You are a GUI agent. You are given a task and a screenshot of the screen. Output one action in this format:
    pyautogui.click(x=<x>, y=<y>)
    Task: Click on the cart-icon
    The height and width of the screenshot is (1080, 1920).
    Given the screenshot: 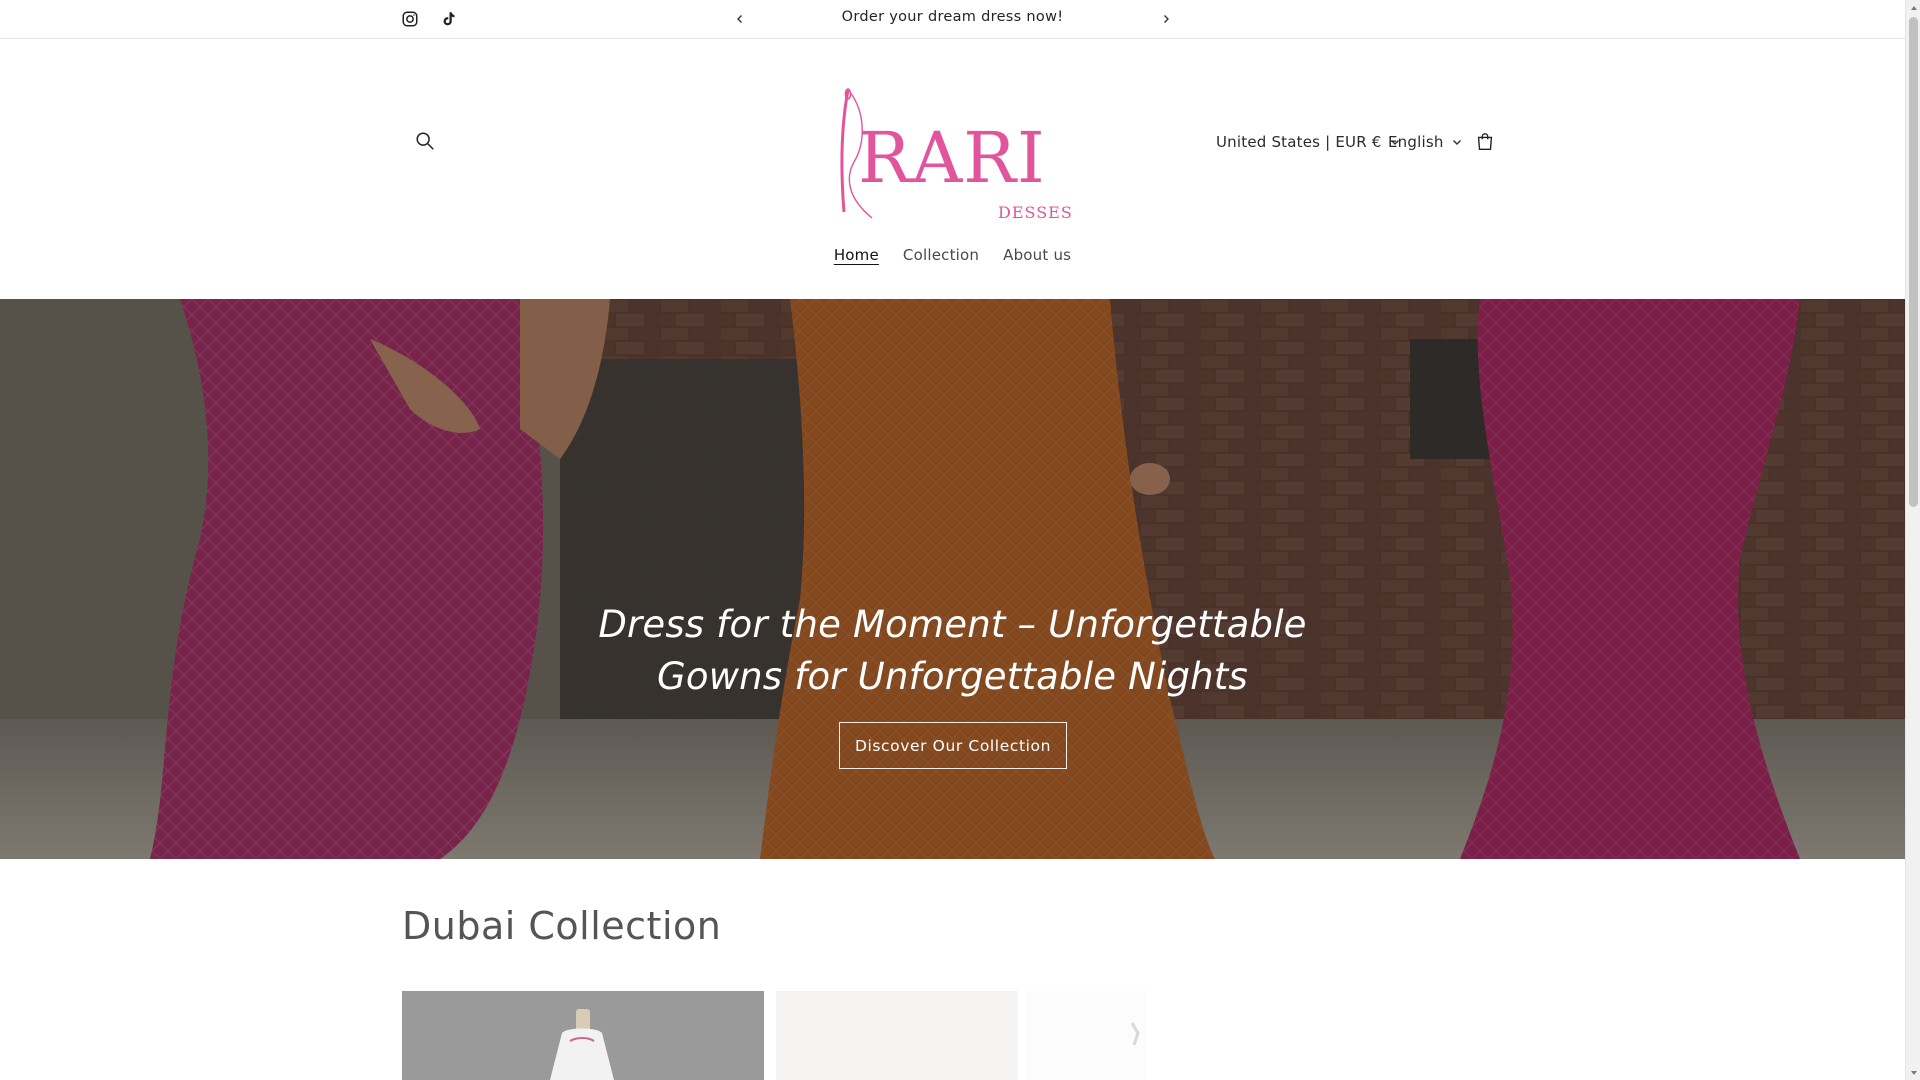 What is the action you would take?
    pyautogui.click(x=1485, y=142)
    